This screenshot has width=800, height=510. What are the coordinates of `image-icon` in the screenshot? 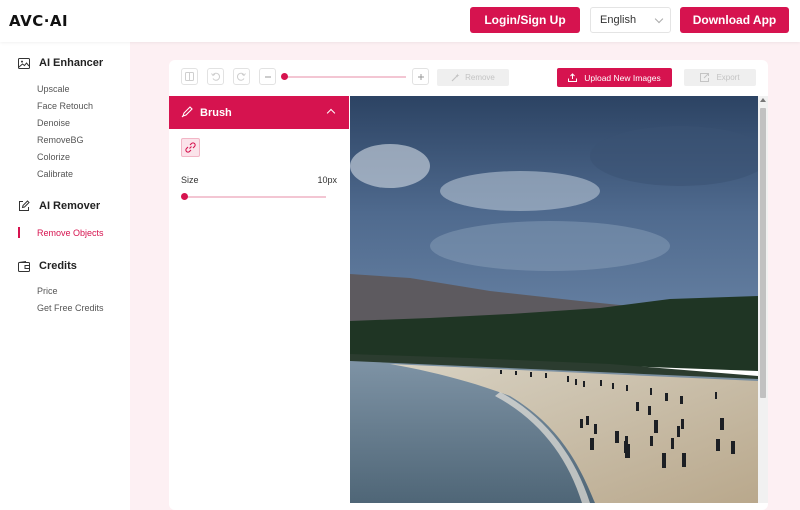 It's located at (24, 63).